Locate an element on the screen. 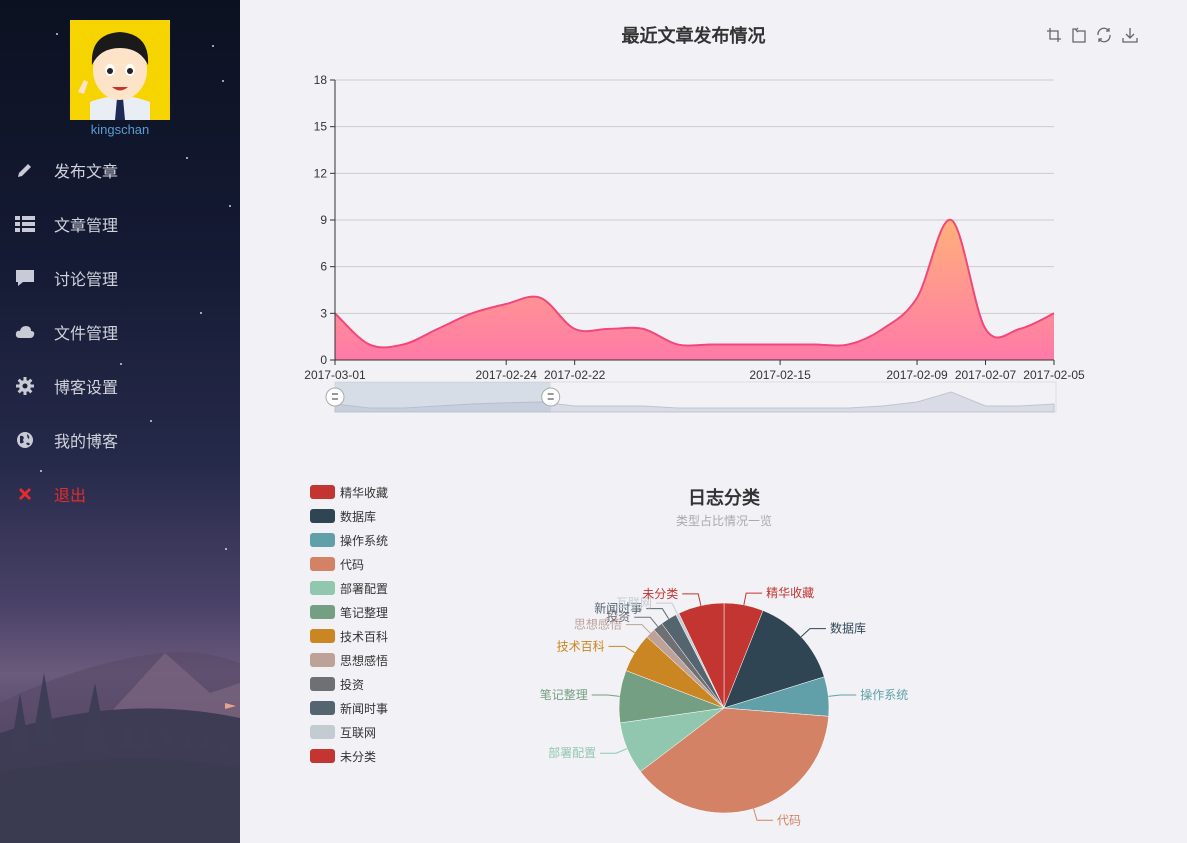 This screenshot has height=843, width=1187. legend-item: 部署配置 is located at coordinates (349, 588).